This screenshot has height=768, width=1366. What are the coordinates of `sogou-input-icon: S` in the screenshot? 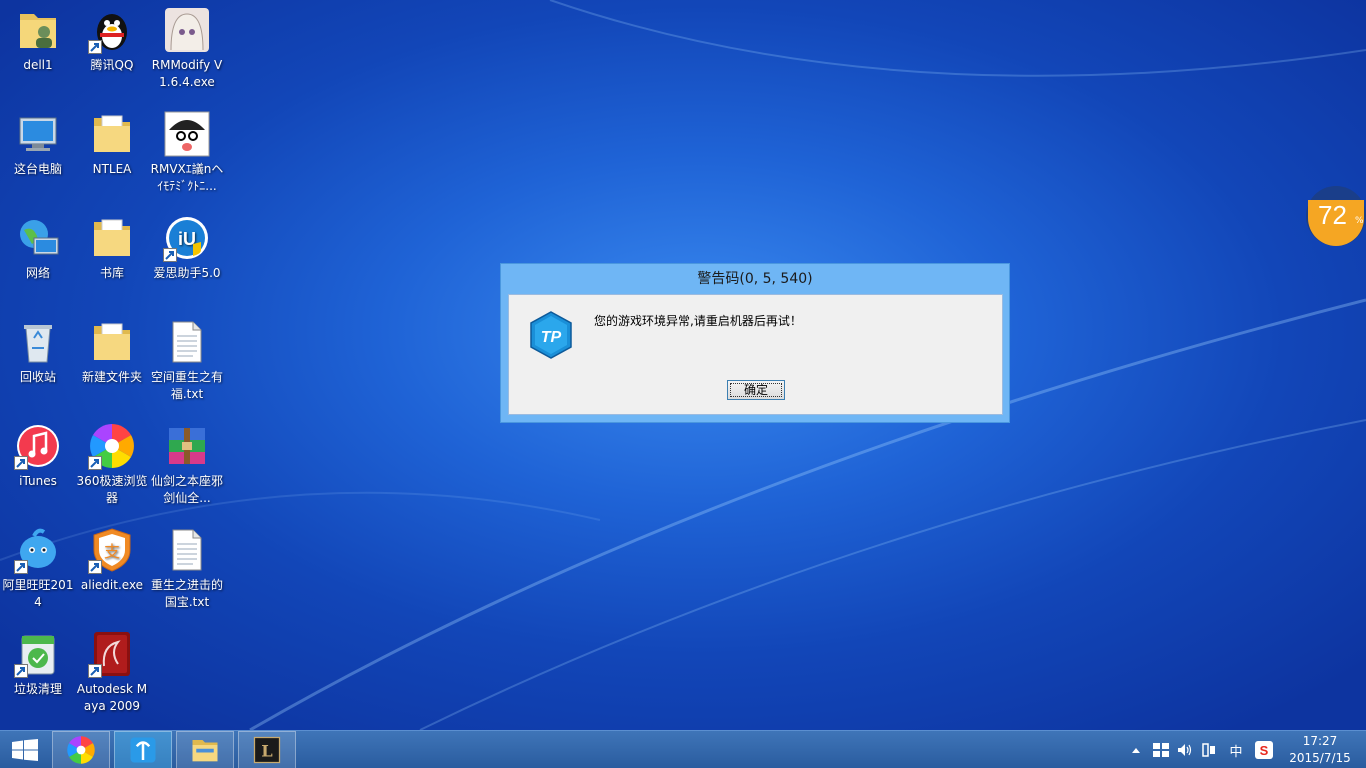 It's located at (1264, 750).